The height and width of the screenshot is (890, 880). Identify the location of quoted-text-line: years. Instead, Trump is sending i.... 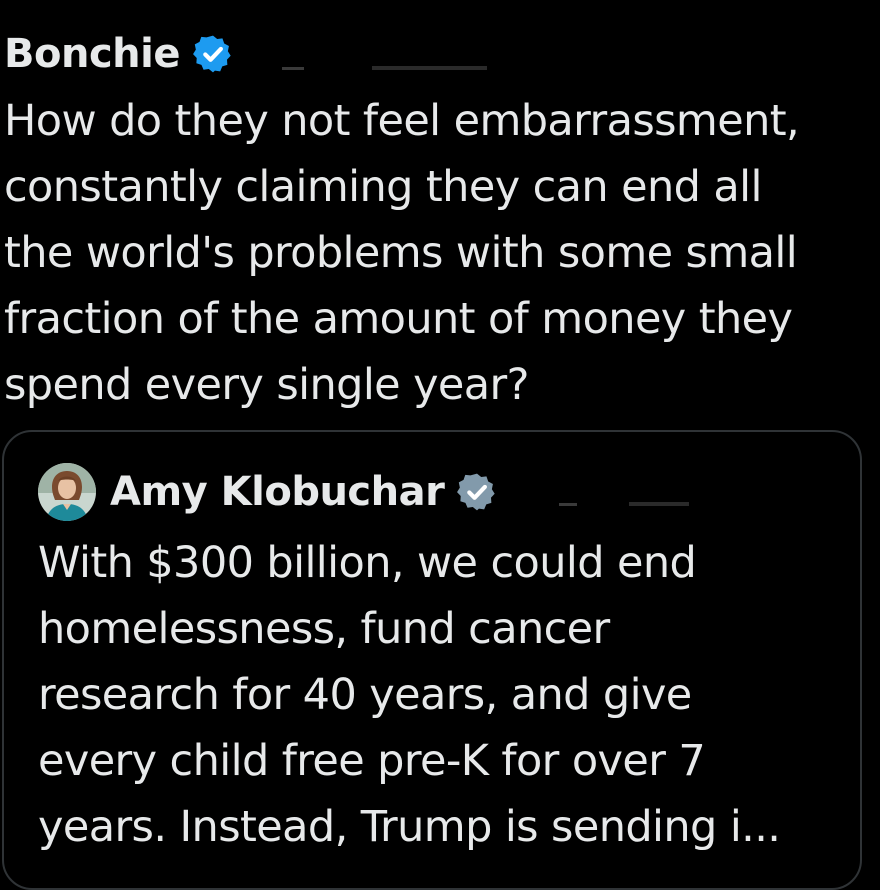
(409, 827).